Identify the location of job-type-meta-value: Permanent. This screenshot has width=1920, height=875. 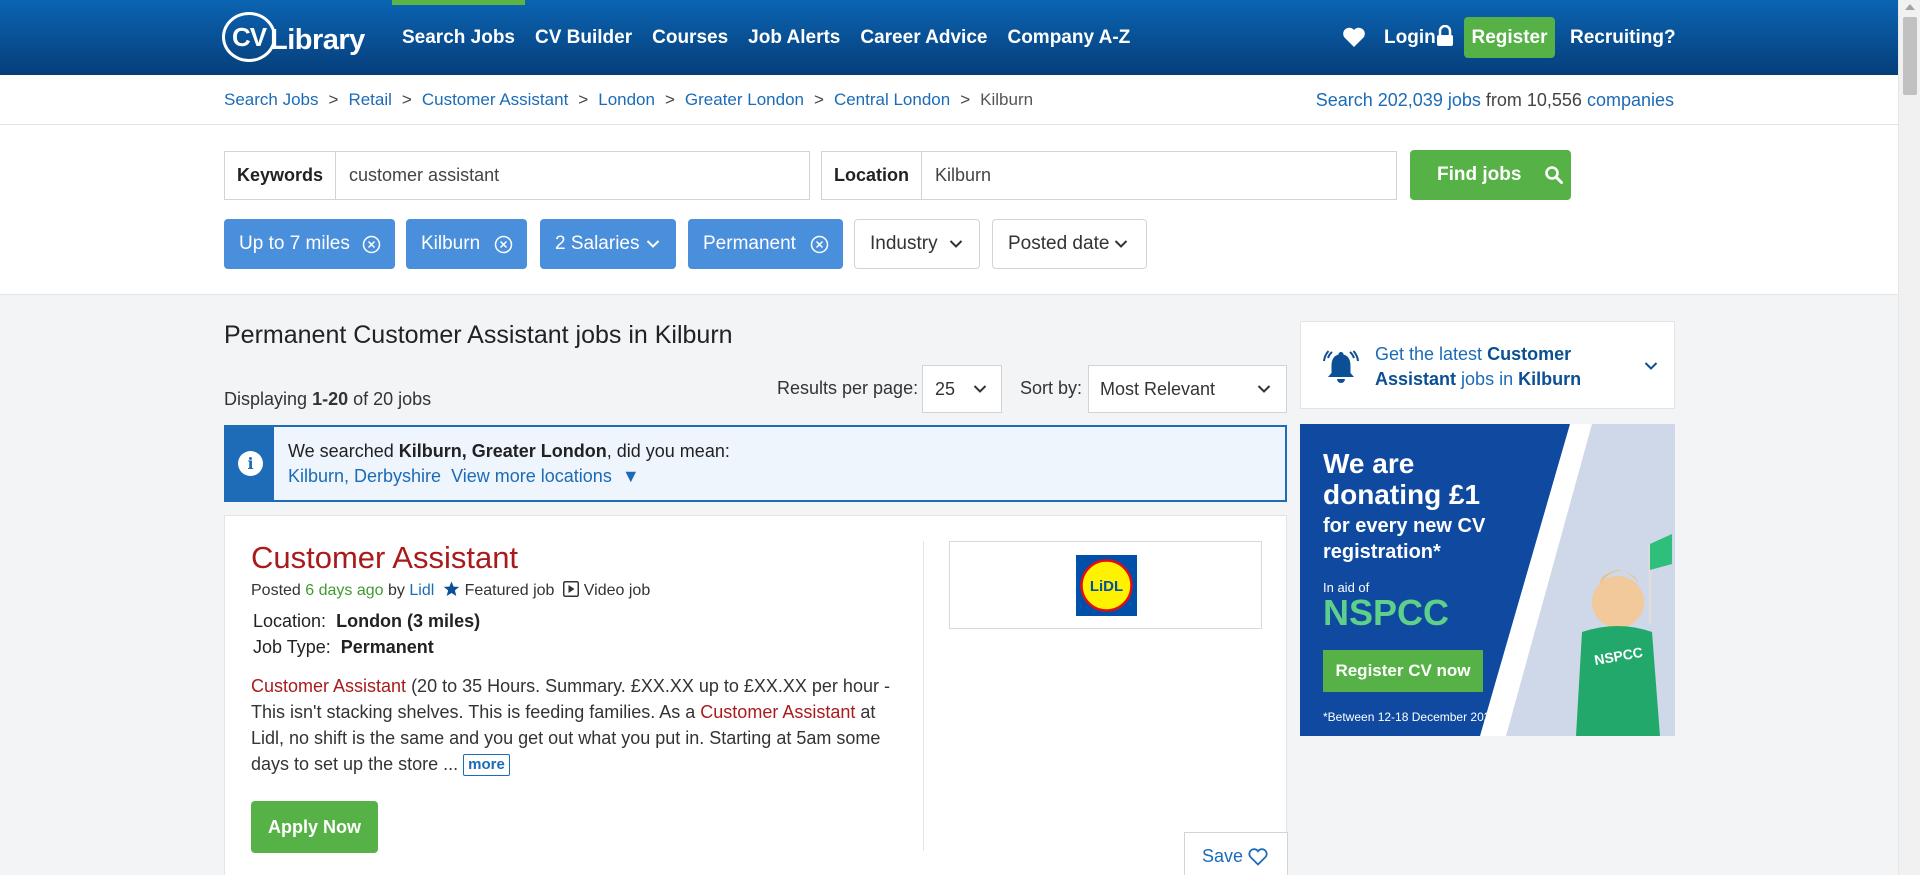
(387, 647).